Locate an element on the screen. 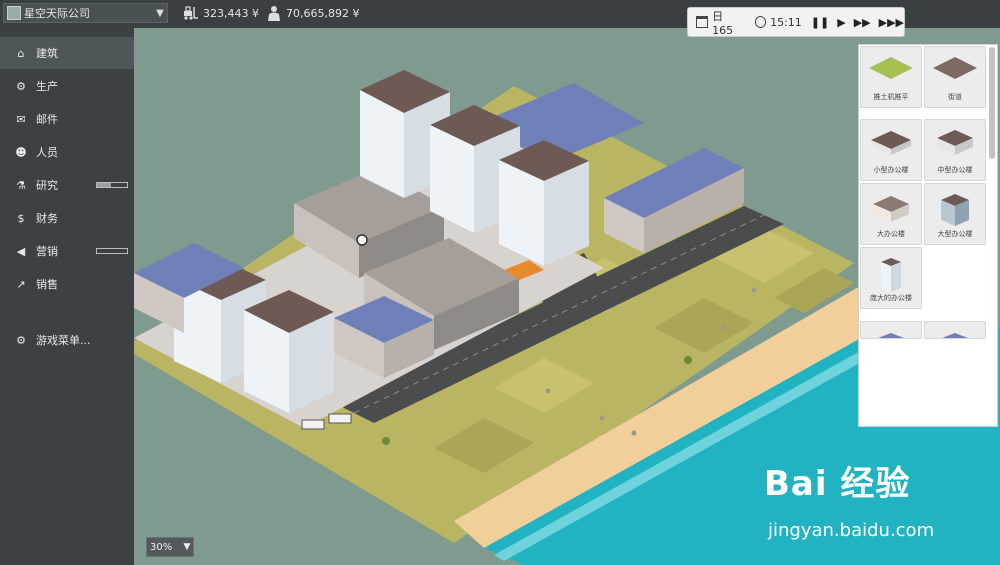 This screenshot has width=1000, height=565. zoom-selector: 30% ▼ is located at coordinates (170, 547).